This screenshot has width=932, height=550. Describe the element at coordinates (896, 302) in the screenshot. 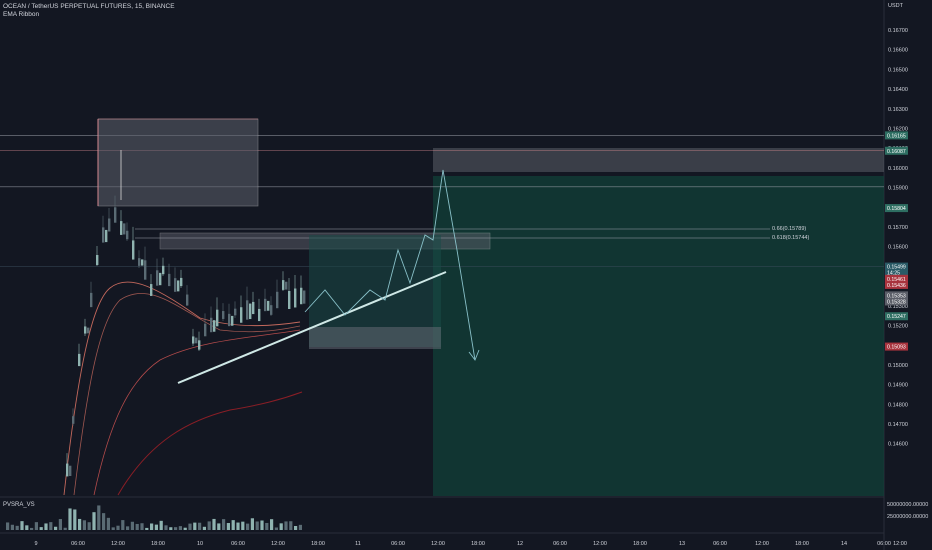

I see `price-badge-text: 0.15328` at that location.